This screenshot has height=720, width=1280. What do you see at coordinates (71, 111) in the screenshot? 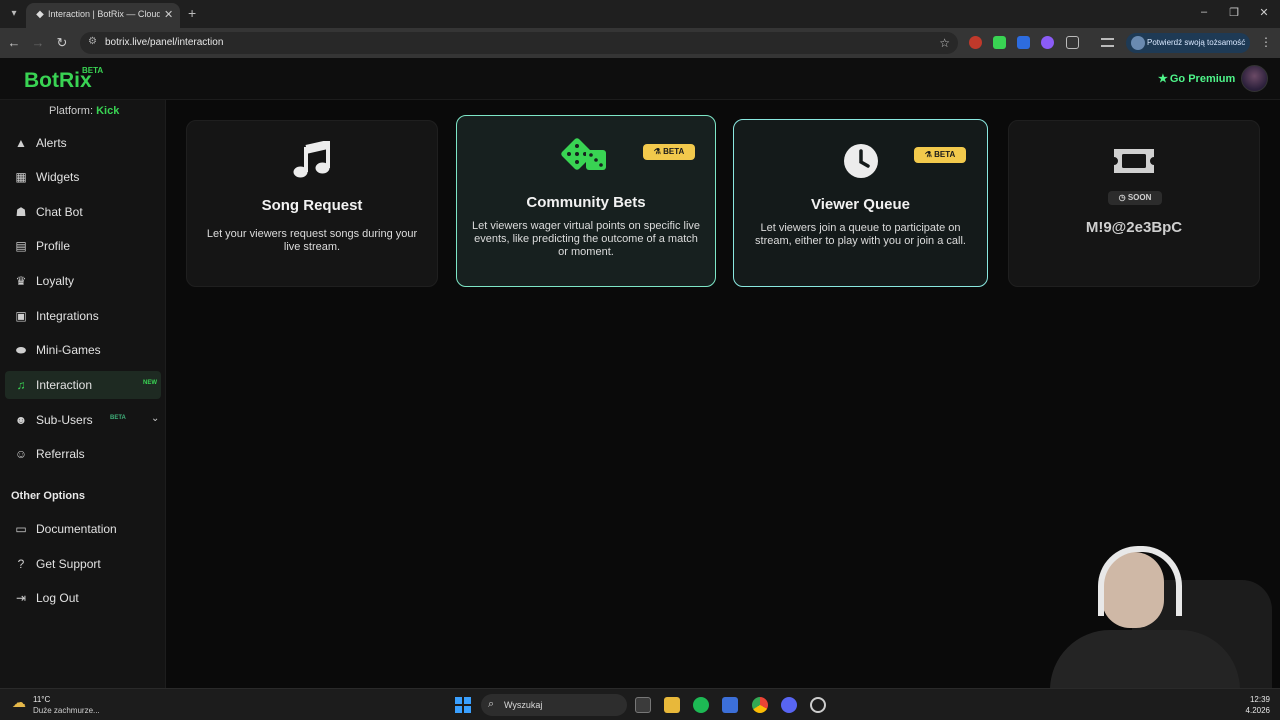
I see `platform-label: Platform:` at bounding box center [71, 111].